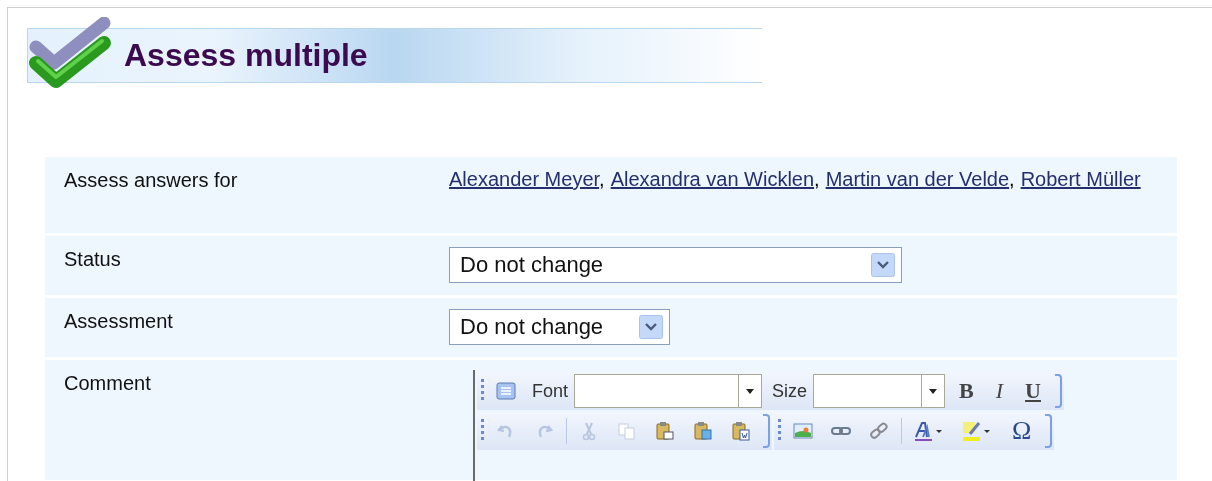  What do you see at coordinates (524, 179) in the screenshot?
I see `student-link: Alexander Meyer` at bounding box center [524, 179].